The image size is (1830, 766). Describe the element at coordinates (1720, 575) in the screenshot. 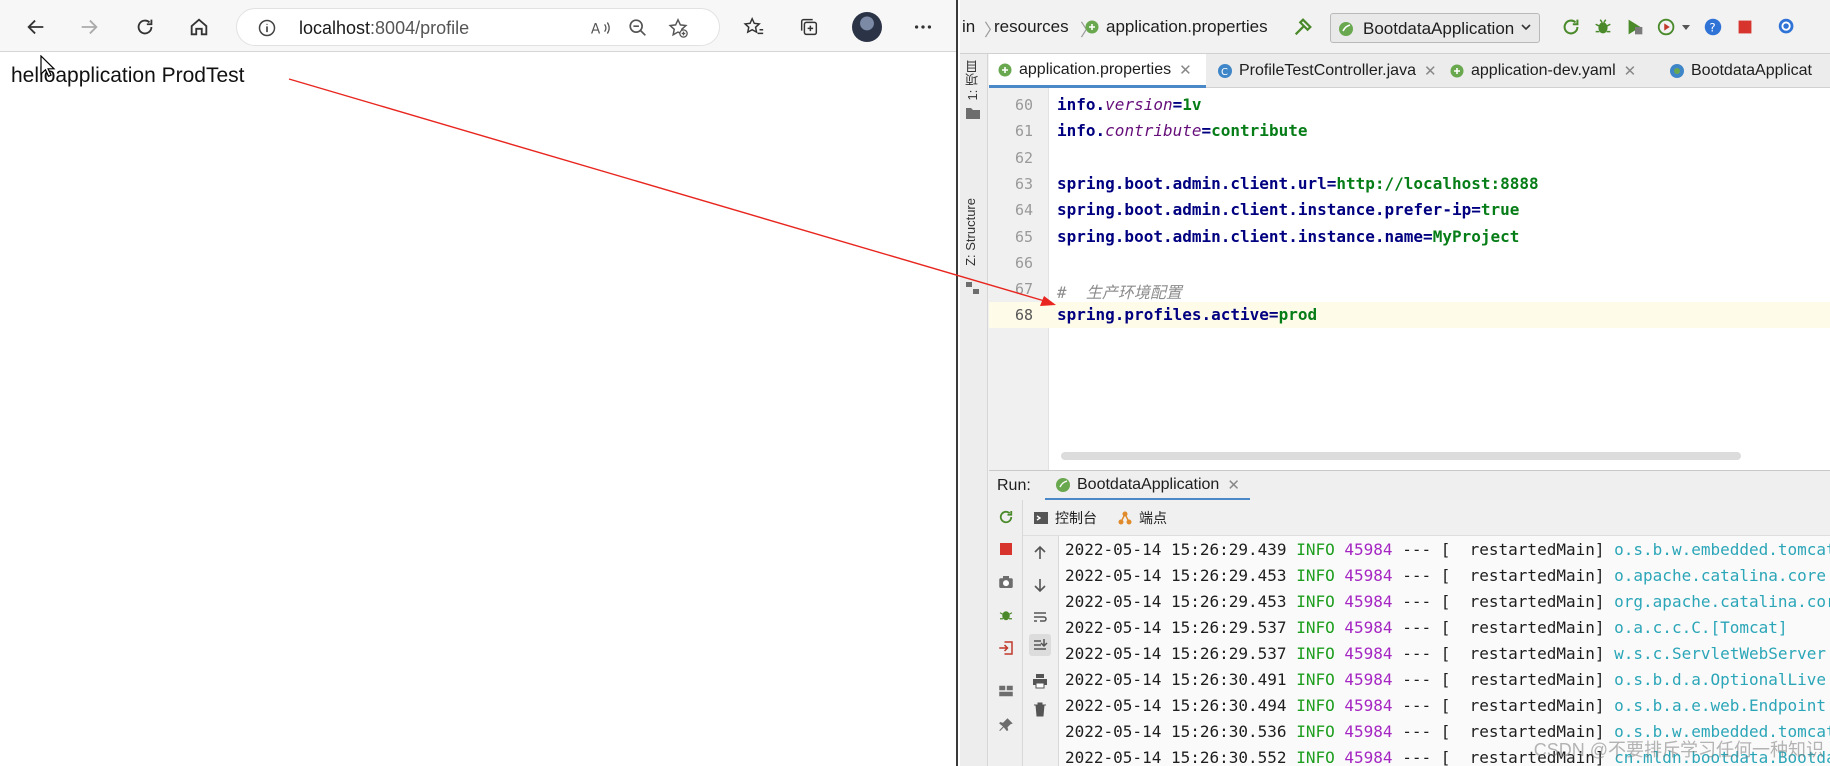

I see `log-logger: o.apache.catalina.core` at that location.